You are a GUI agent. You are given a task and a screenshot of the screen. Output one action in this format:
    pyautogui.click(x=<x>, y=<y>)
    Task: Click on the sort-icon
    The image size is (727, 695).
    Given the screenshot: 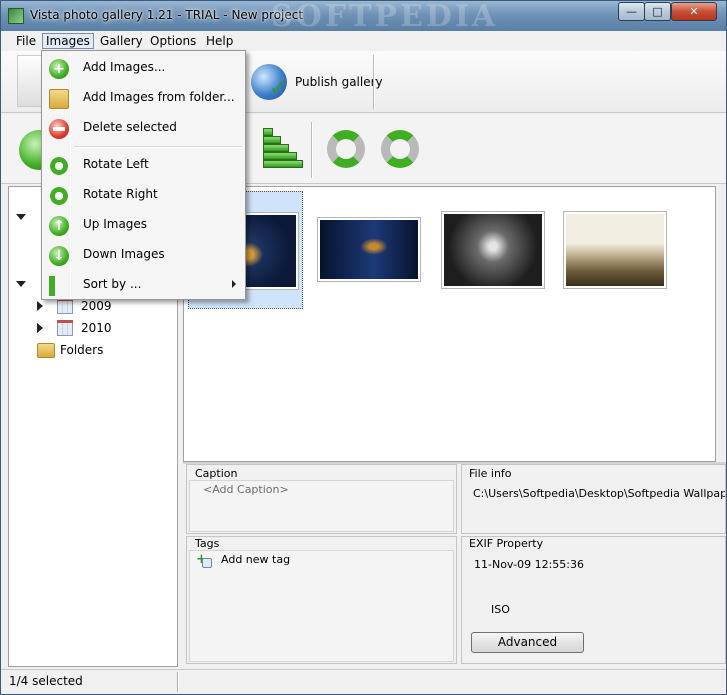 What is the action you would take?
    pyautogui.click(x=59, y=286)
    